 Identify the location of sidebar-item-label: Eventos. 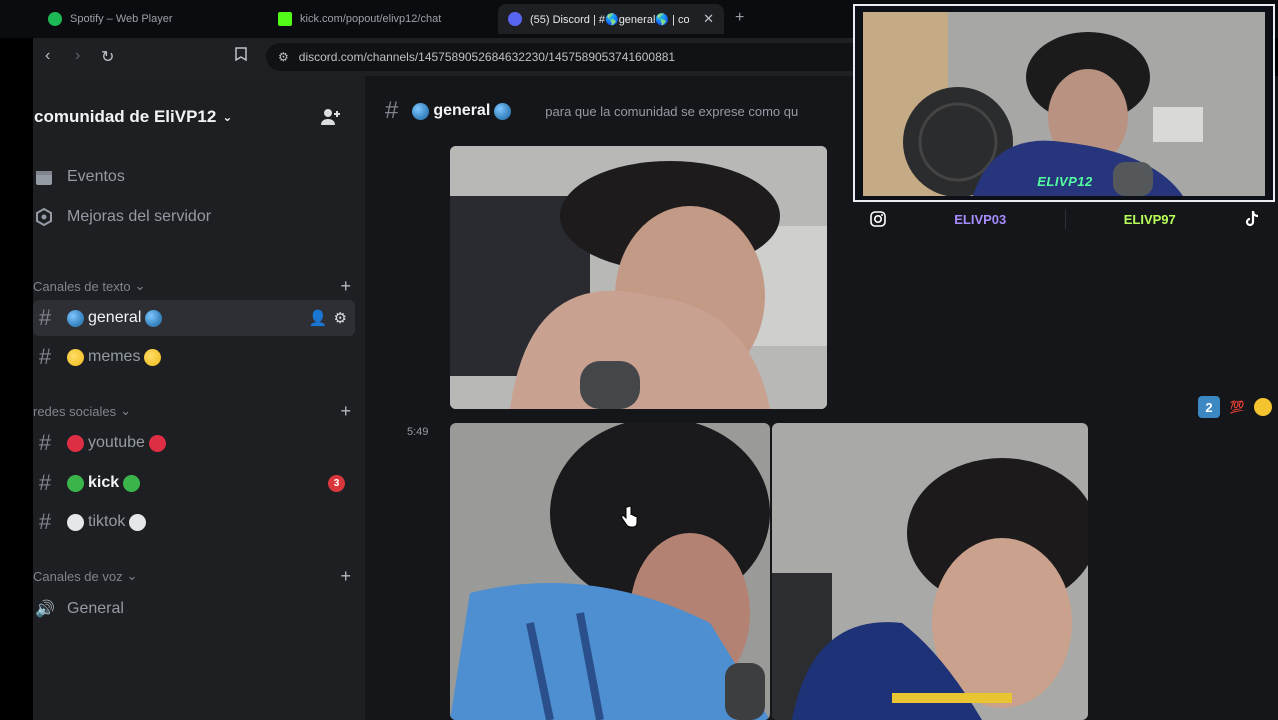
(96, 176).